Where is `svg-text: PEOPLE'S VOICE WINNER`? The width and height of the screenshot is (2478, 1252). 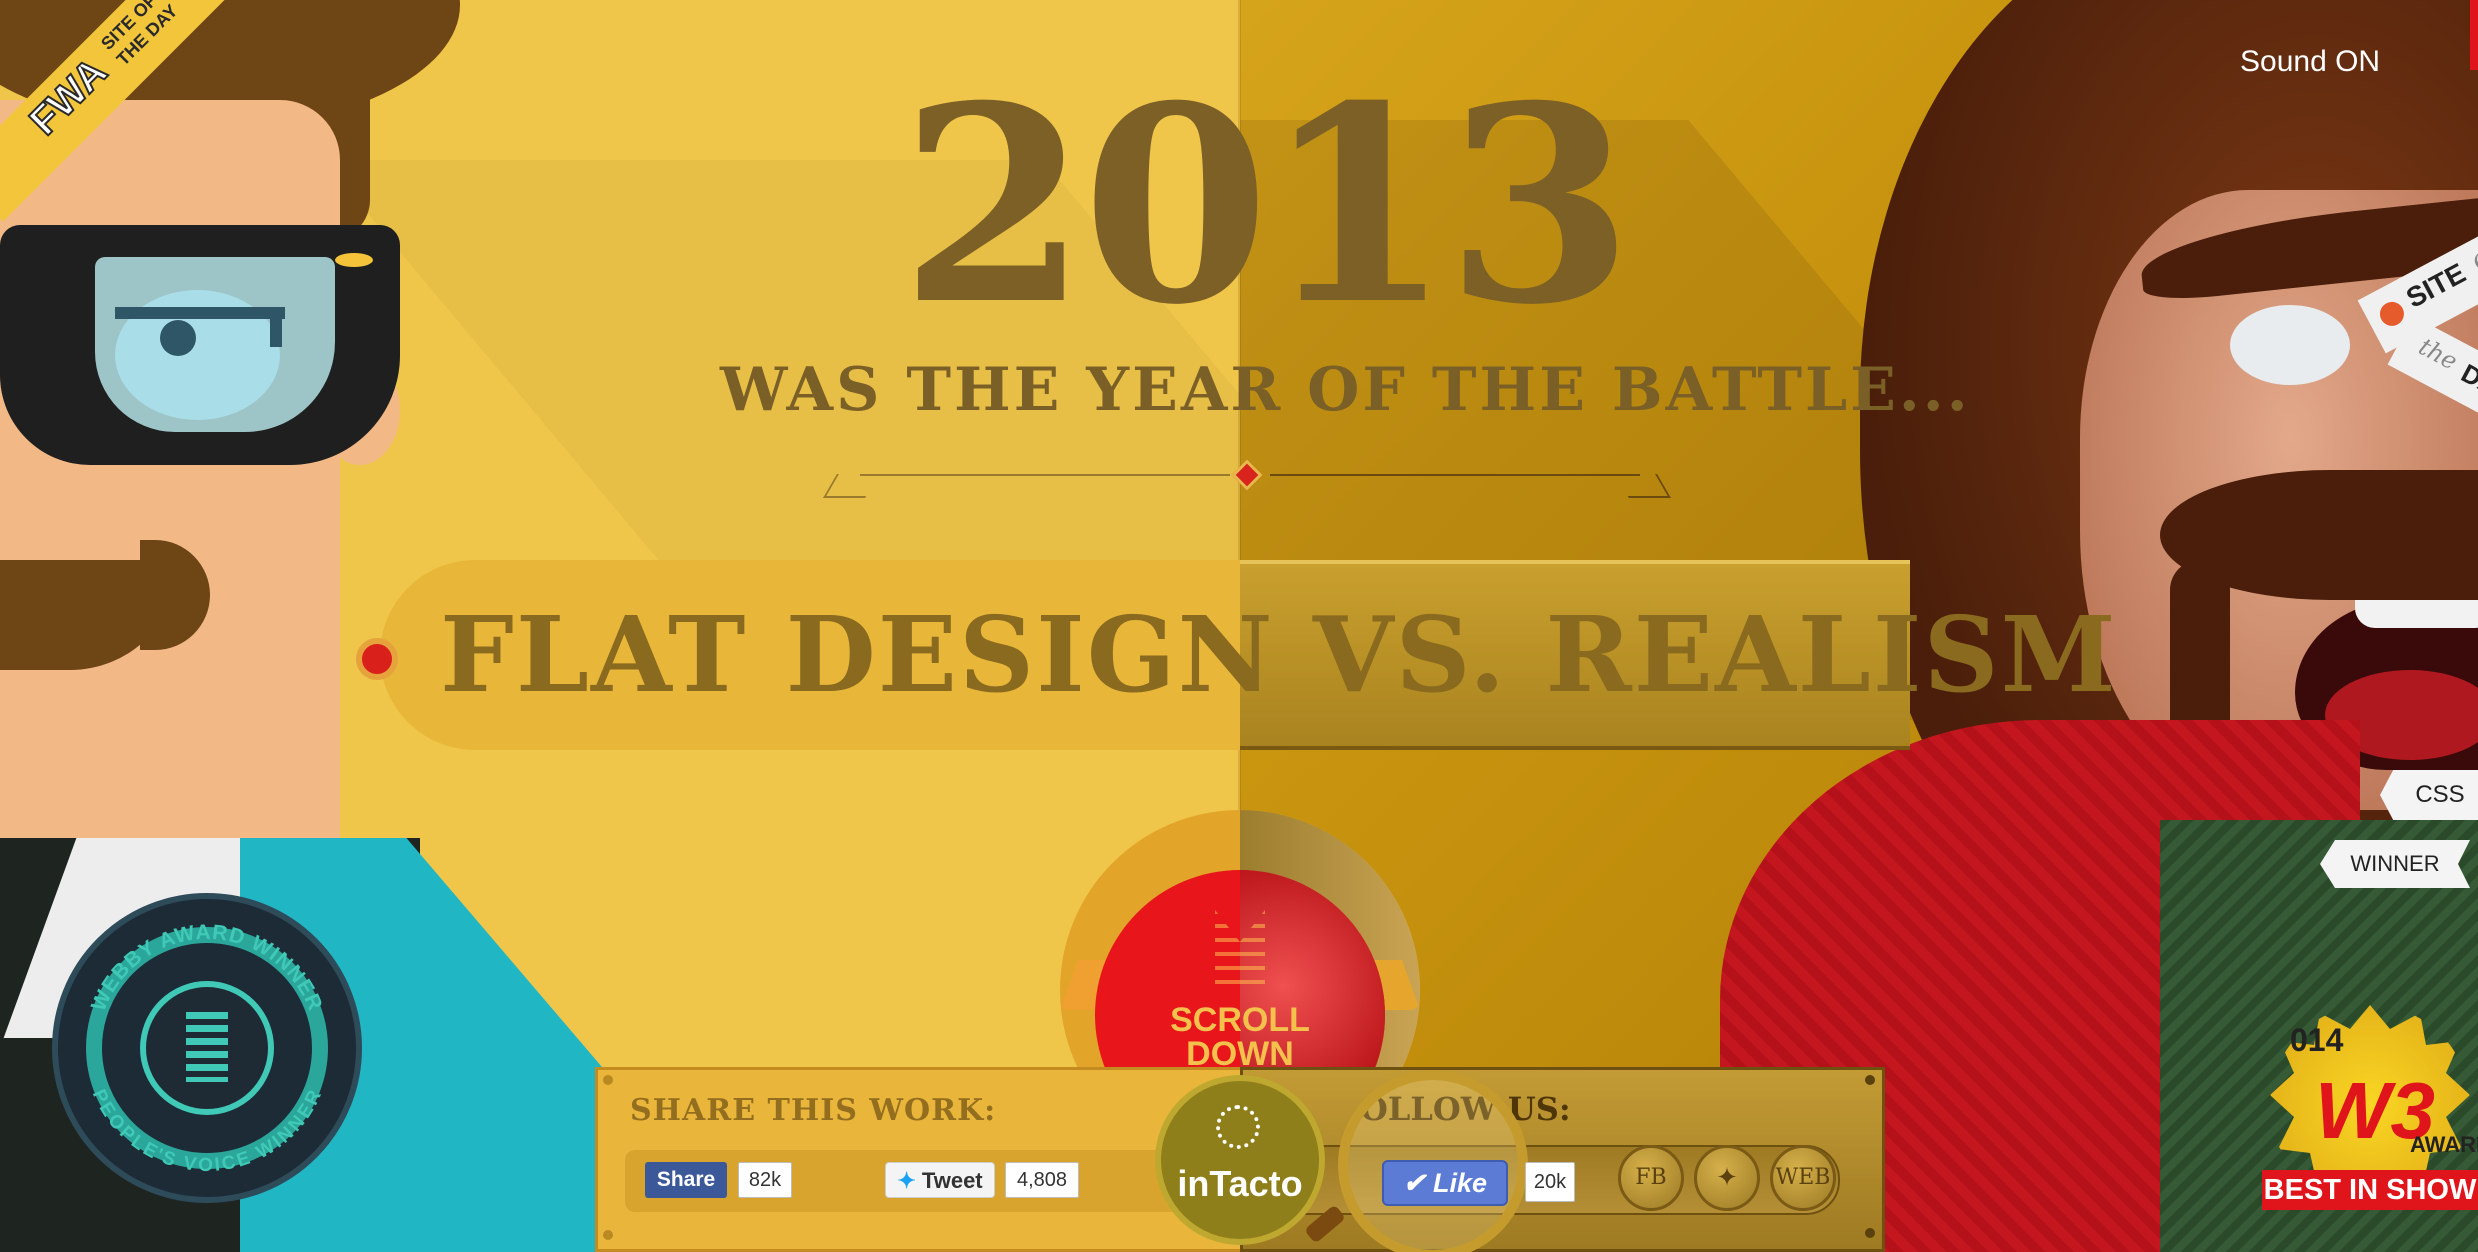 svg-text: PEOPLE'S VOICE WINNER is located at coordinates (207, 1131).